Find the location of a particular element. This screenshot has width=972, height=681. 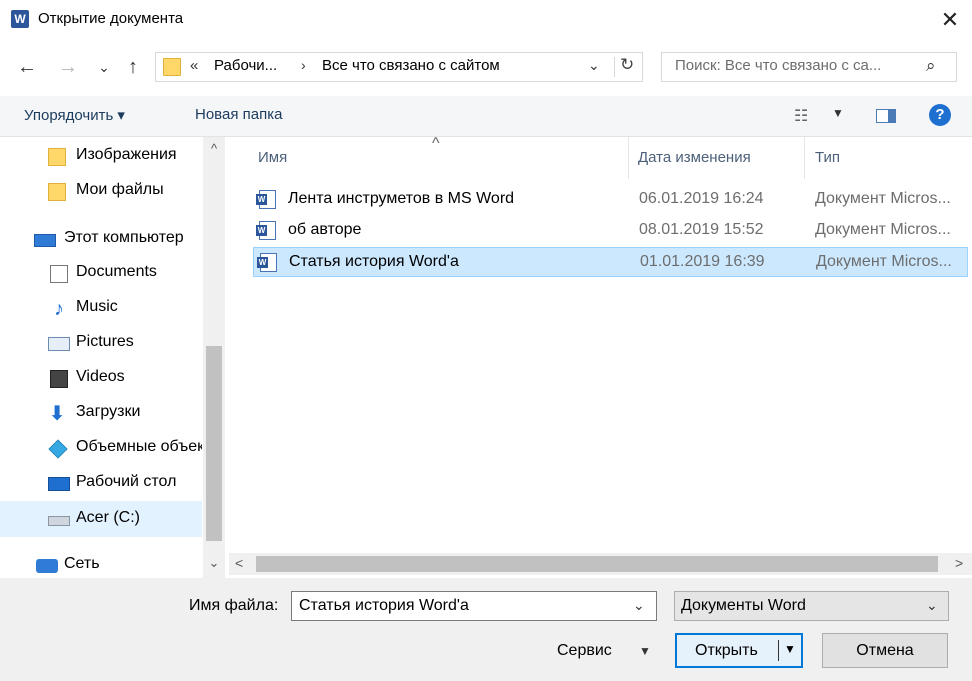

sidebar-item-this-pc: Этот компьютер is located at coordinates (101, 239).